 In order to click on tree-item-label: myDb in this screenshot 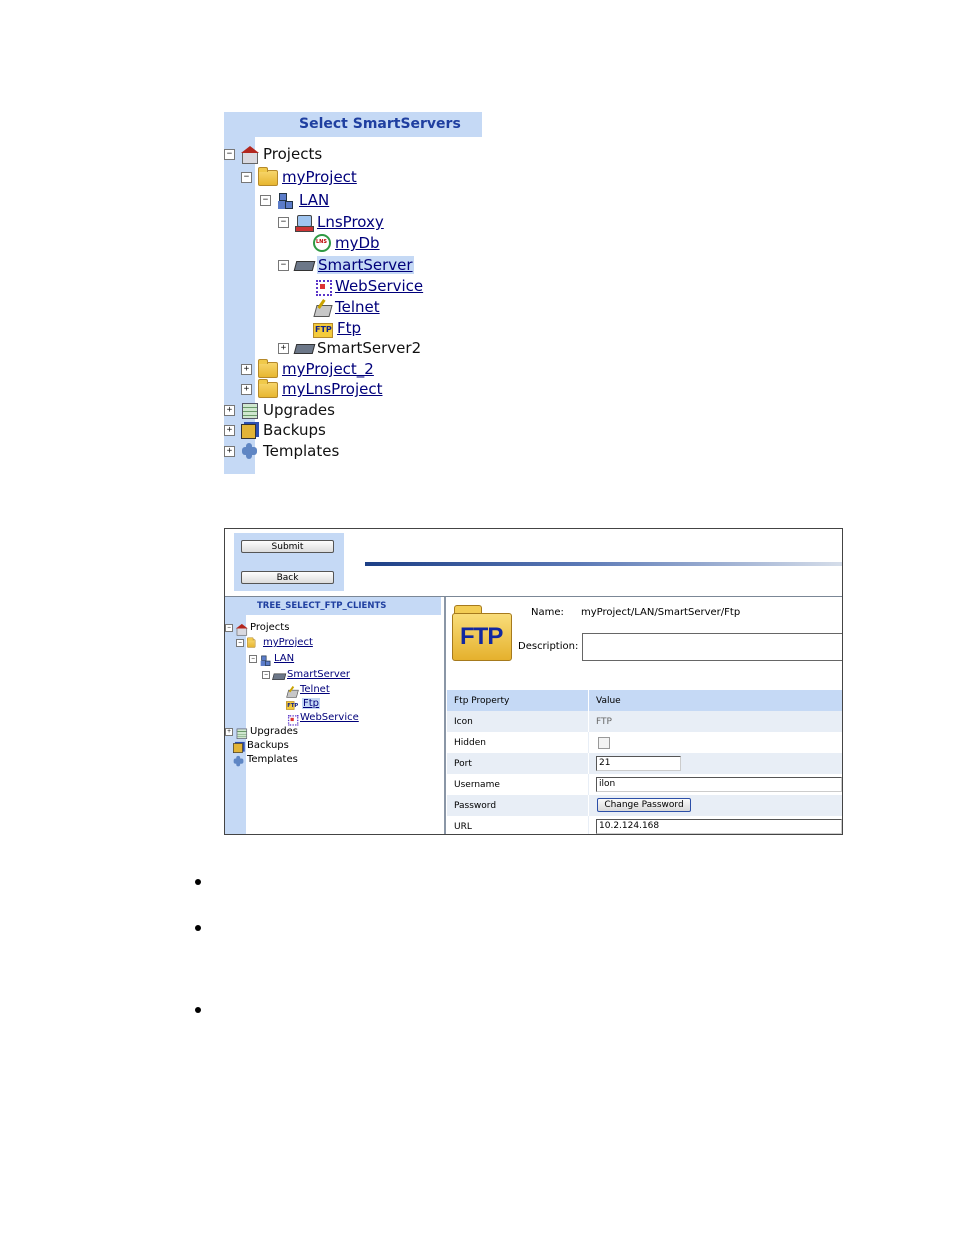, I will do `click(357, 243)`.